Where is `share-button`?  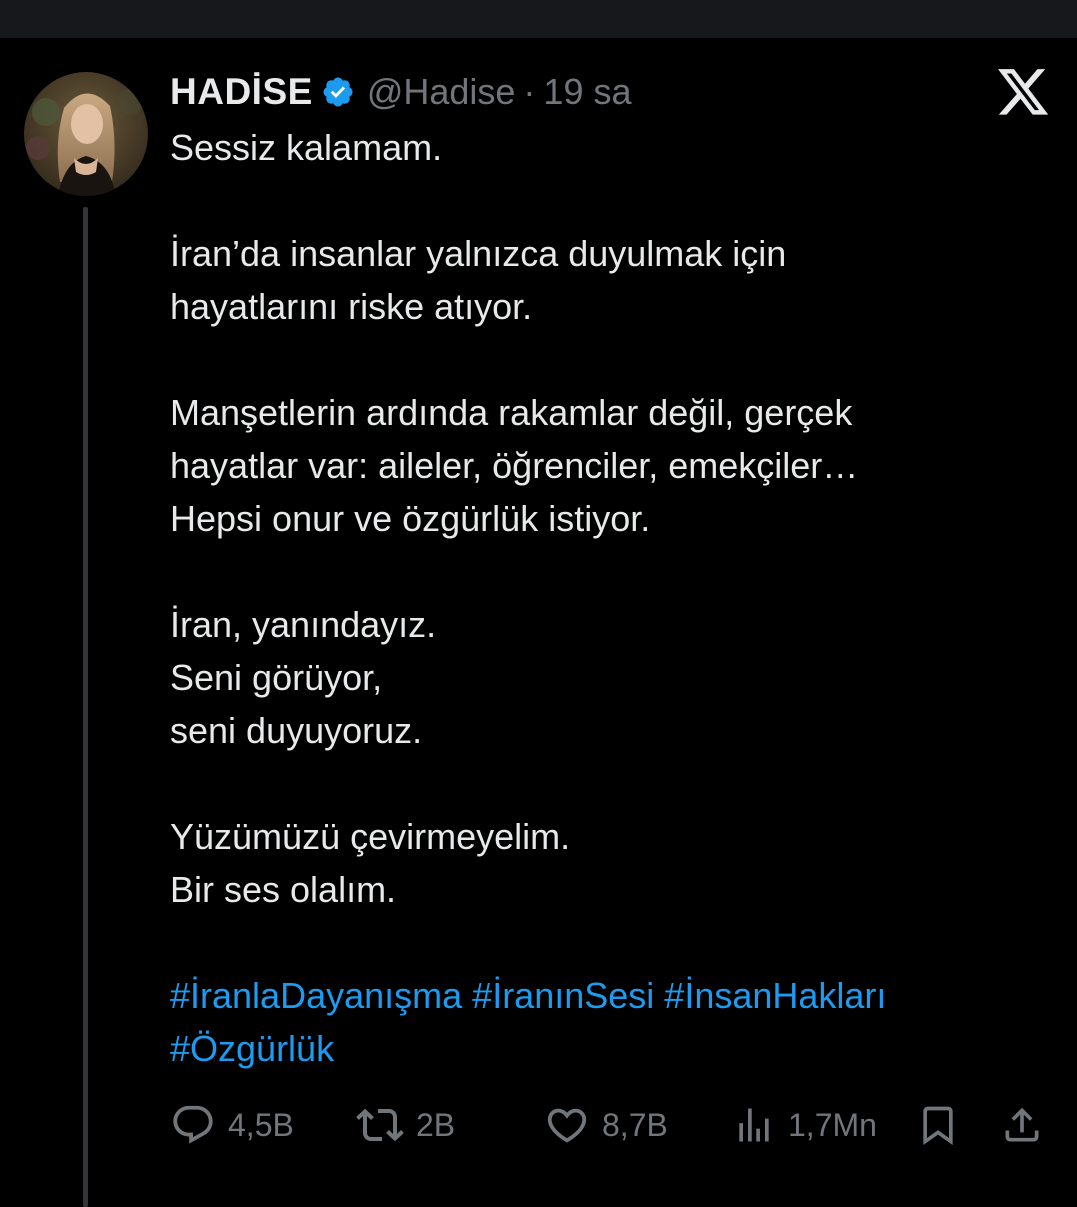
share-button is located at coordinates (1022, 1125).